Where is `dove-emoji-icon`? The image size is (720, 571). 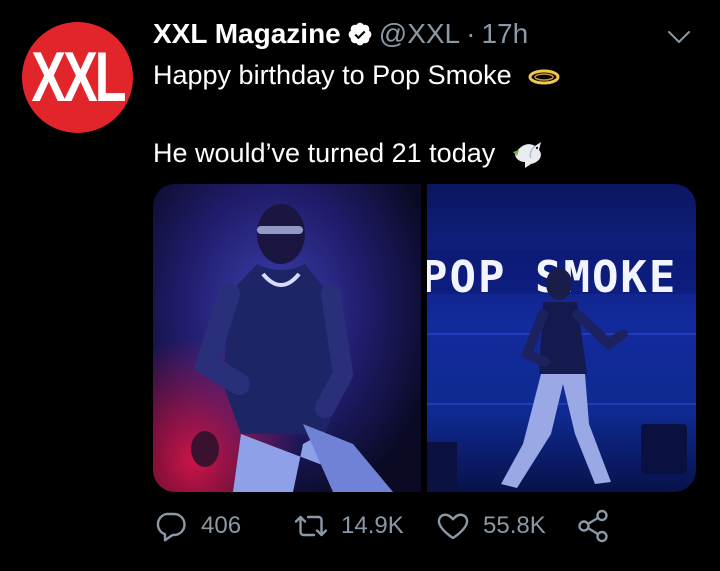 dove-emoji-icon is located at coordinates (526, 155).